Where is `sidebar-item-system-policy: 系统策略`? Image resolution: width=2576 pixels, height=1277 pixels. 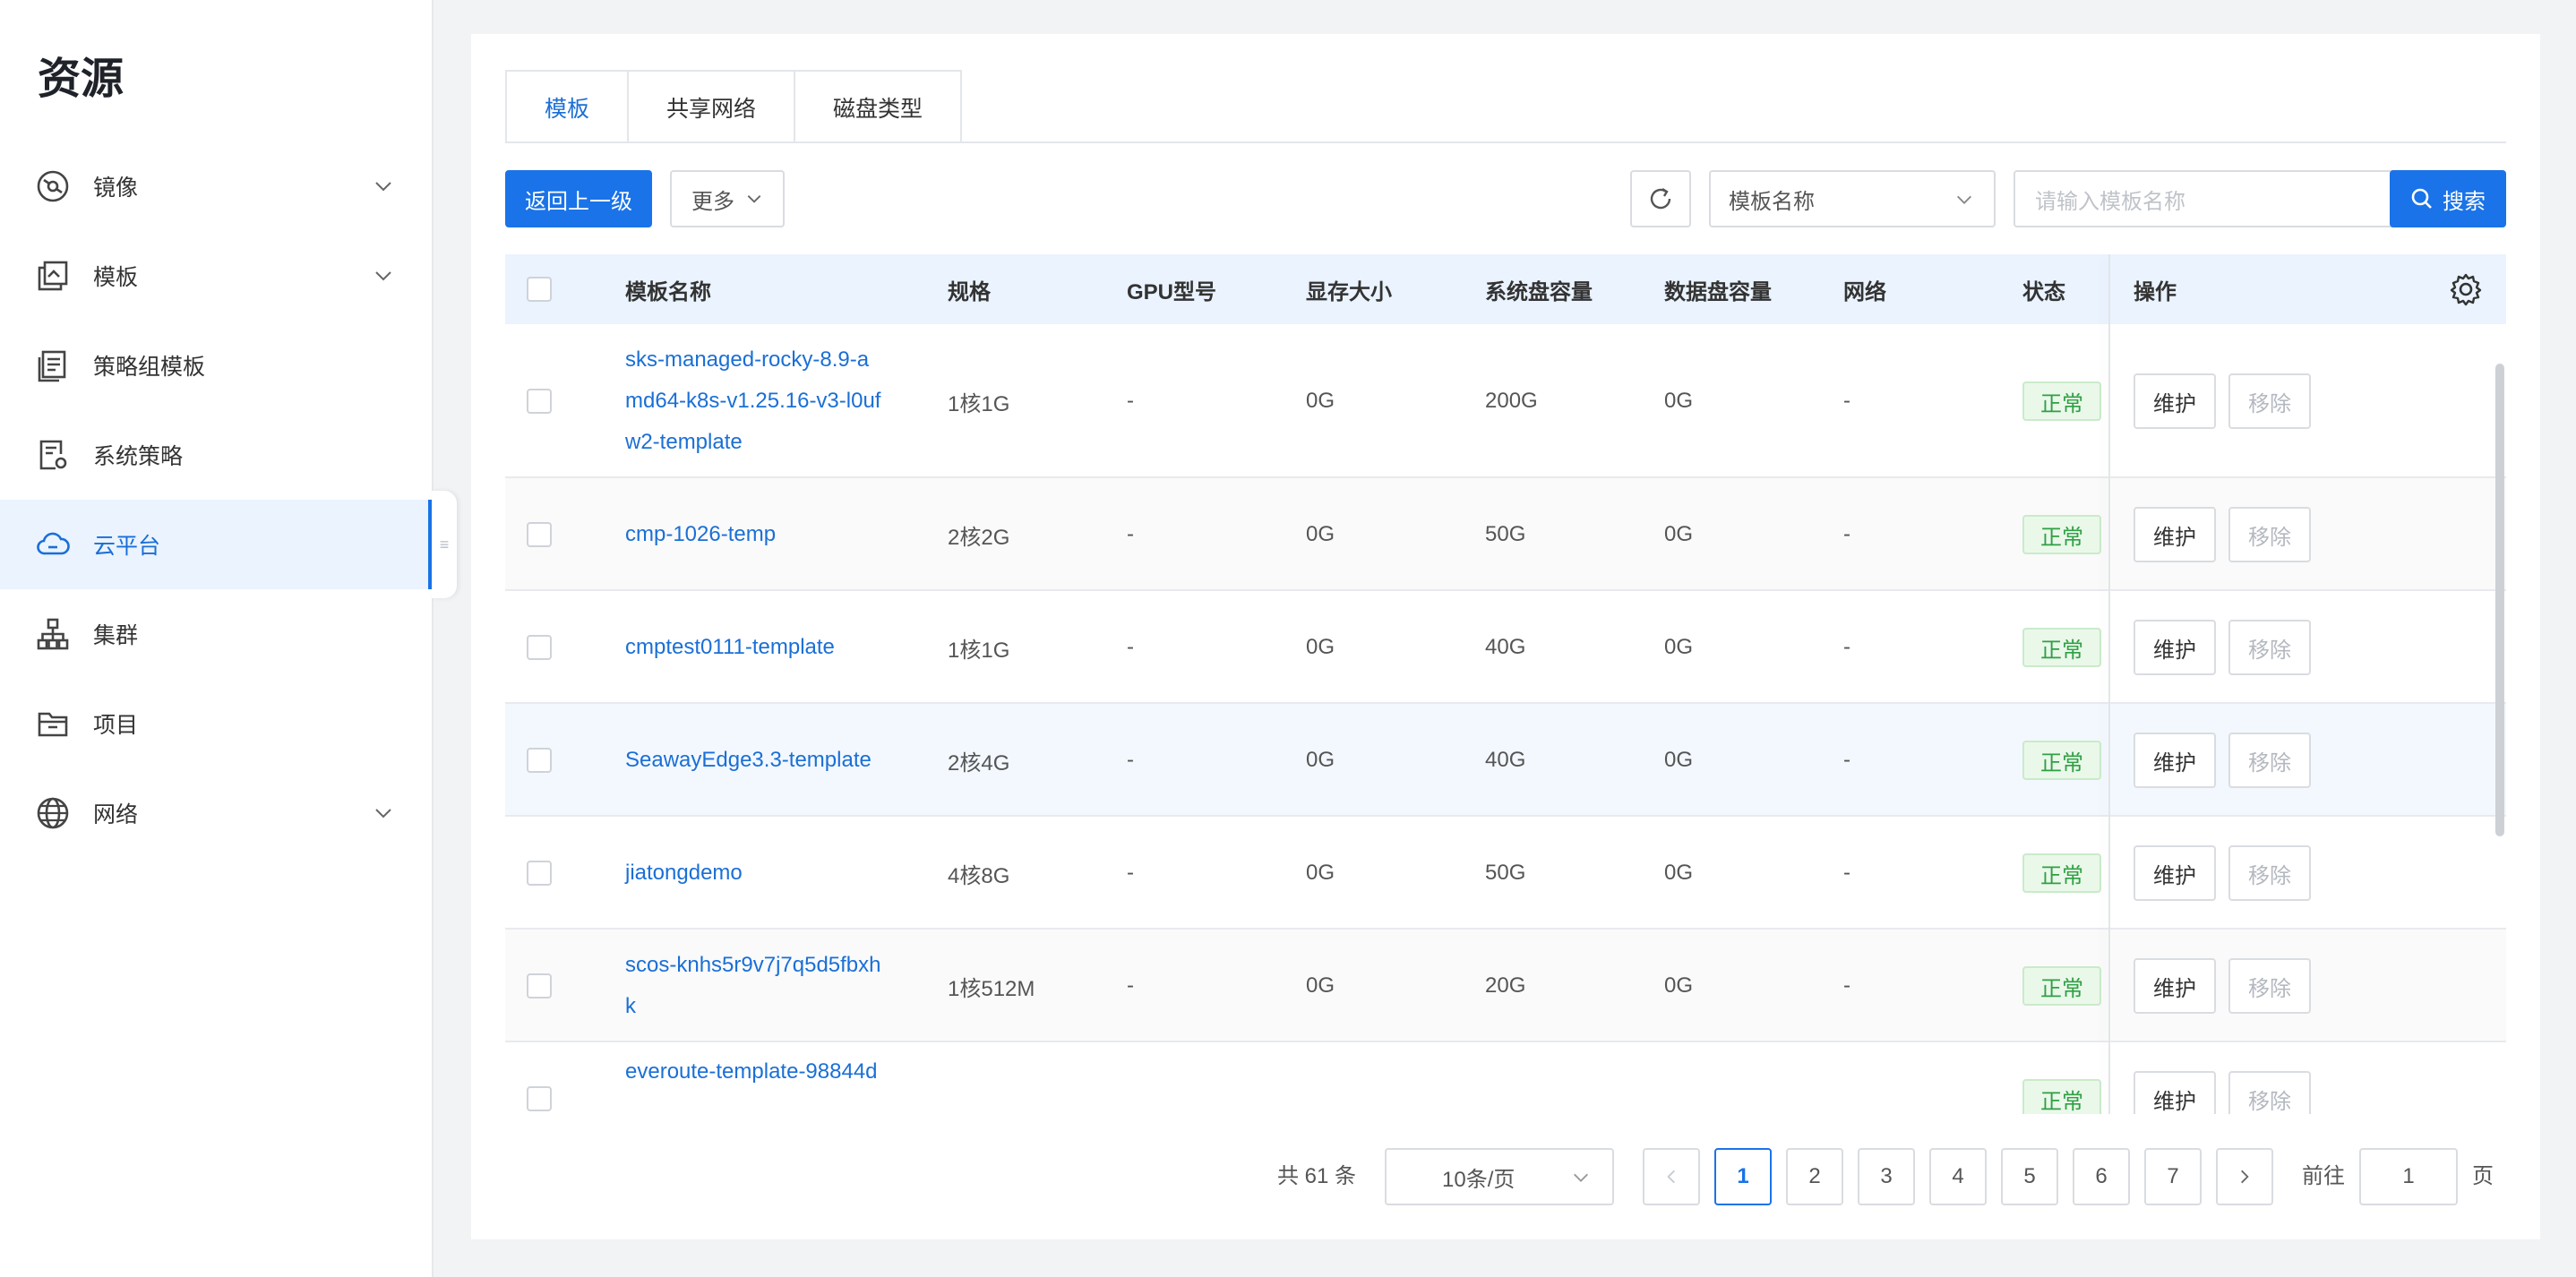 sidebar-item-system-policy: 系统策略 is located at coordinates (216, 455).